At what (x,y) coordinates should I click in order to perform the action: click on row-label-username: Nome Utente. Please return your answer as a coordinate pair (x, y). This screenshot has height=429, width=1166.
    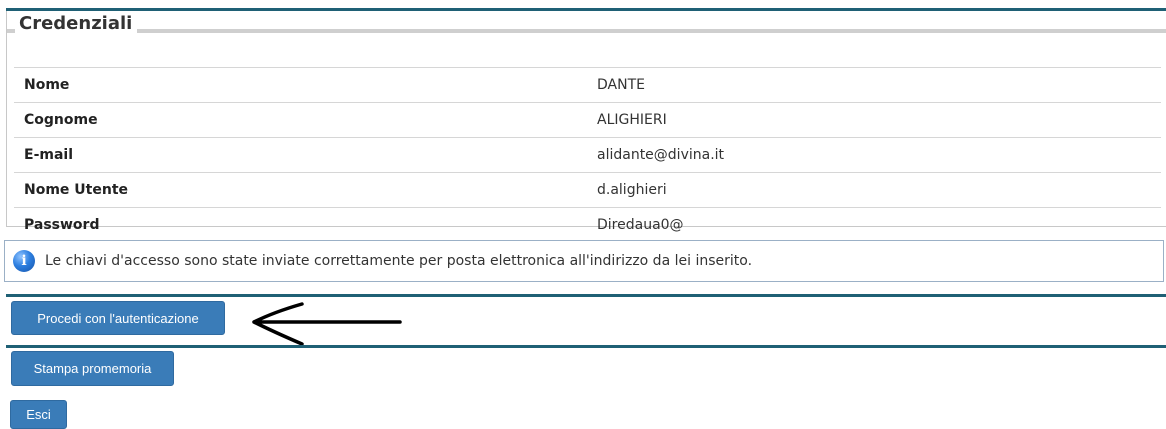
    Looking at the image, I should click on (305, 190).